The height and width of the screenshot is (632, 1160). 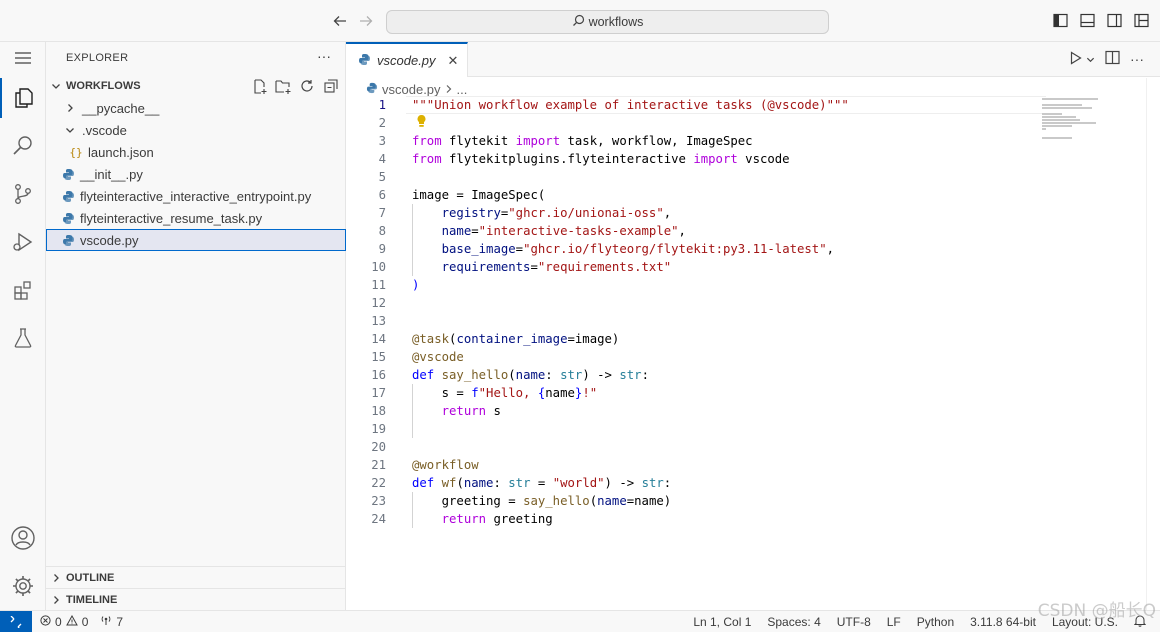 What do you see at coordinates (1153, 344) in the screenshot?
I see `vertical-scrollbar` at bounding box center [1153, 344].